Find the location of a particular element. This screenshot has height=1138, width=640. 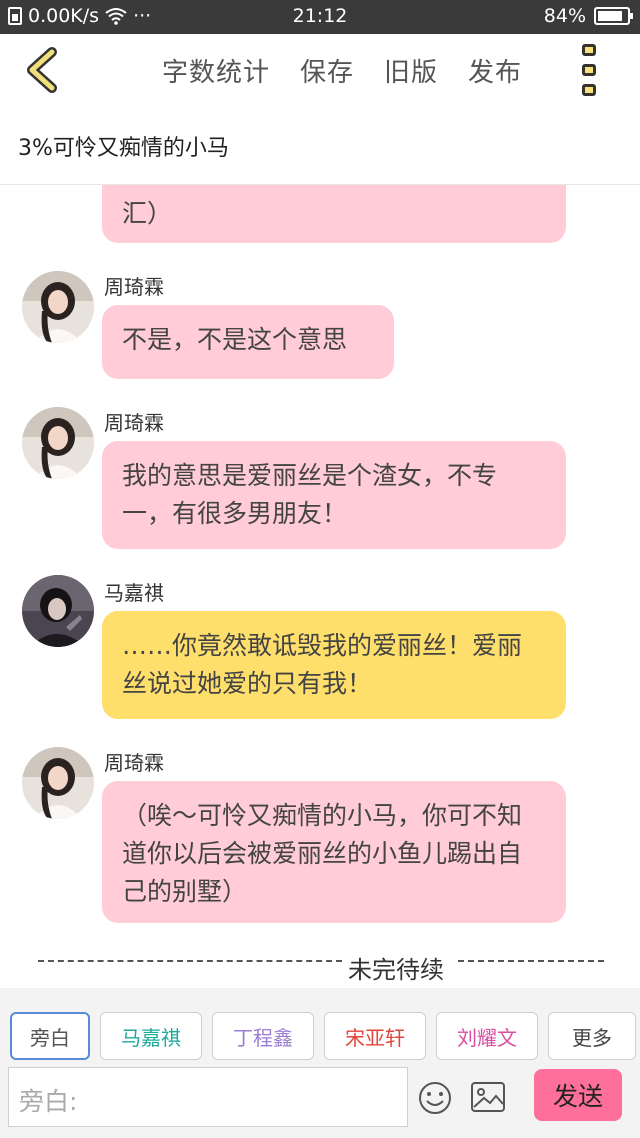

old-version-button: 旧版 is located at coordinates (411, 70).